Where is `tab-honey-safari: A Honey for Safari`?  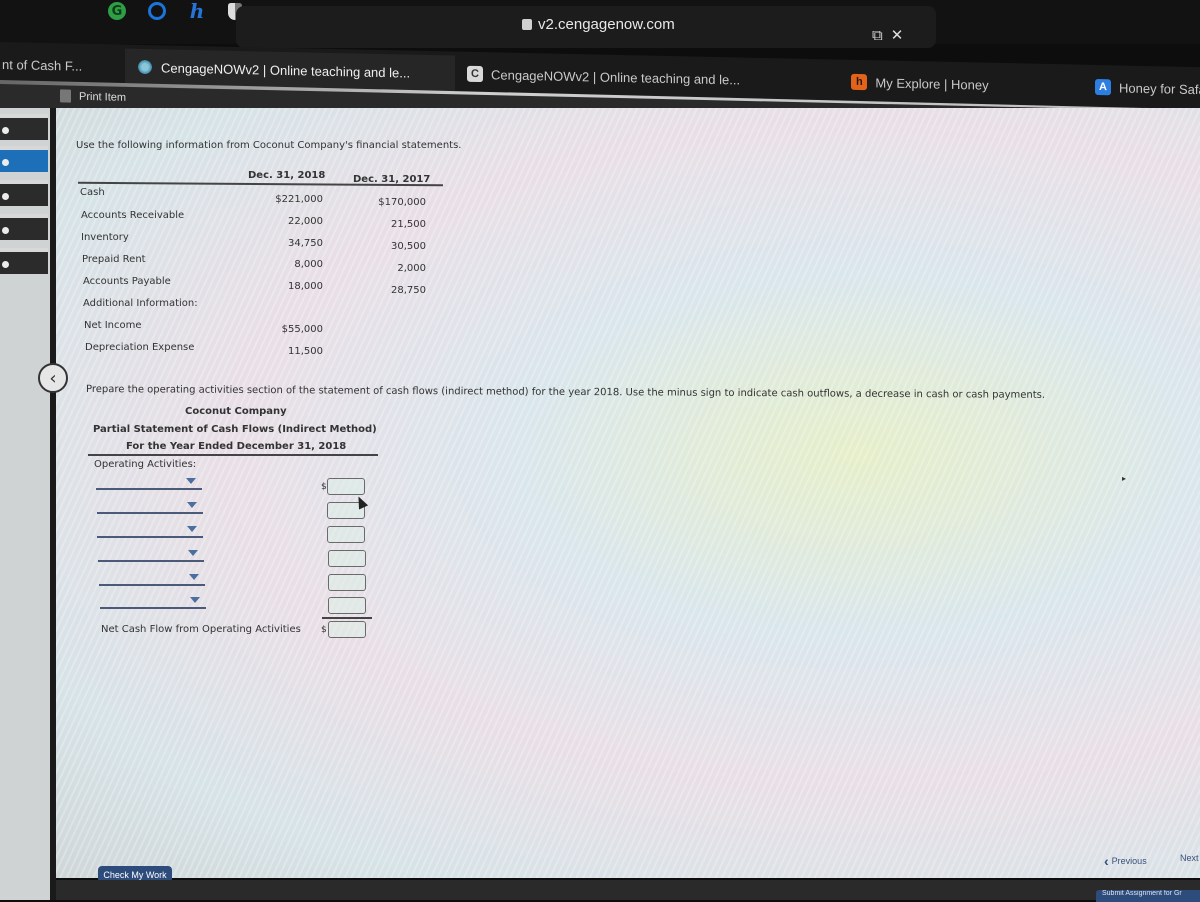 tab-honey-safari: A Honey for Safari is located at coordinates (1147, 88).